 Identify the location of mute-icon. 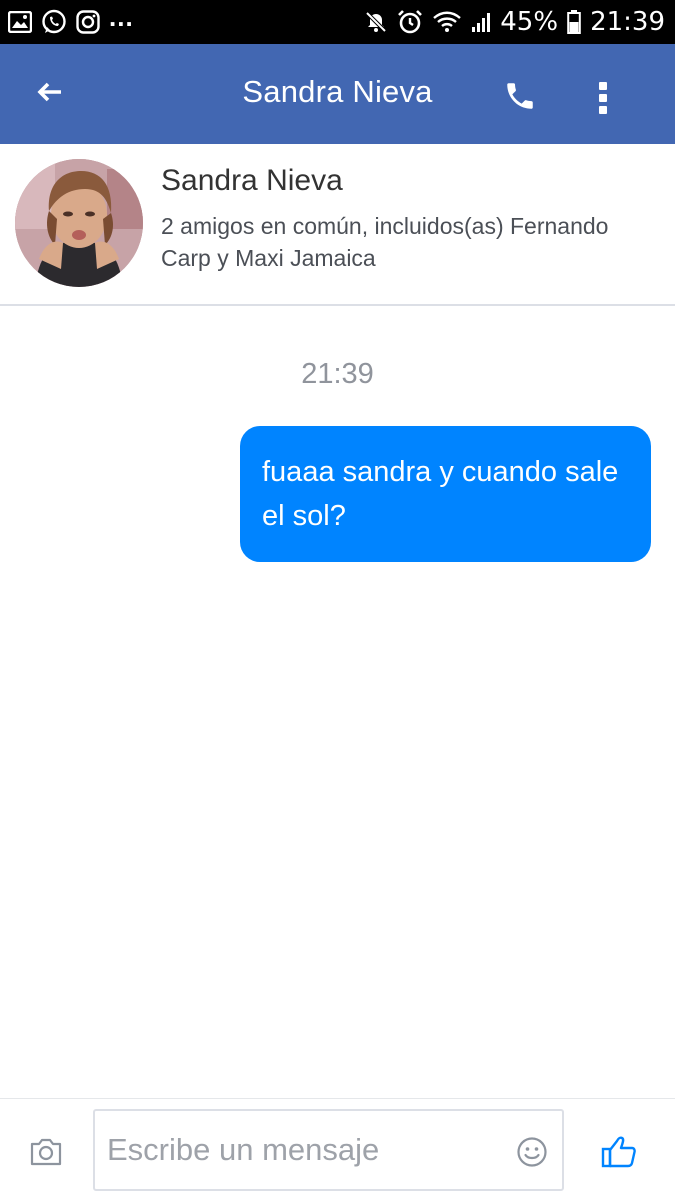
(376, 22).